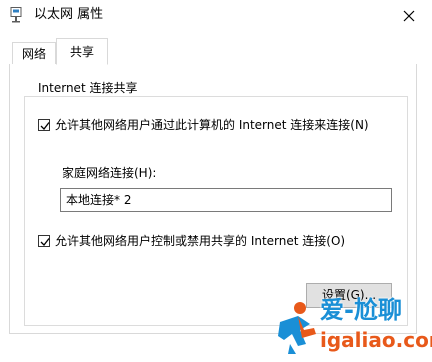  I want to click on allow-share-checkbox, so click(44, 125).